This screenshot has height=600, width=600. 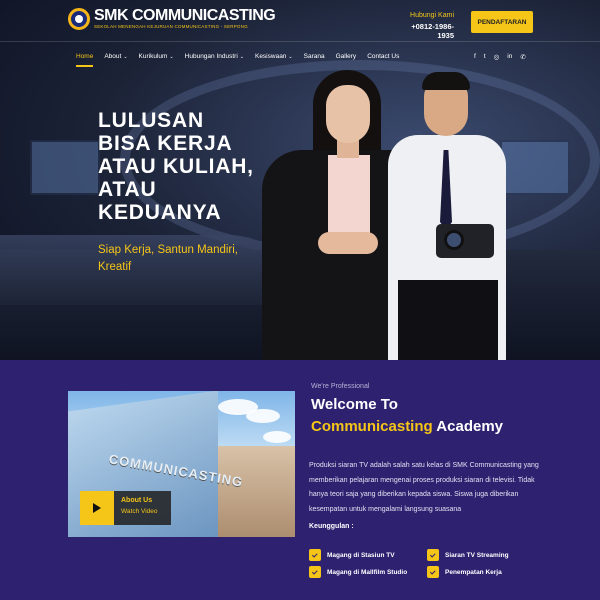 I want to click on section-eyebrow: We're Professional, so click(x=340, y=386).